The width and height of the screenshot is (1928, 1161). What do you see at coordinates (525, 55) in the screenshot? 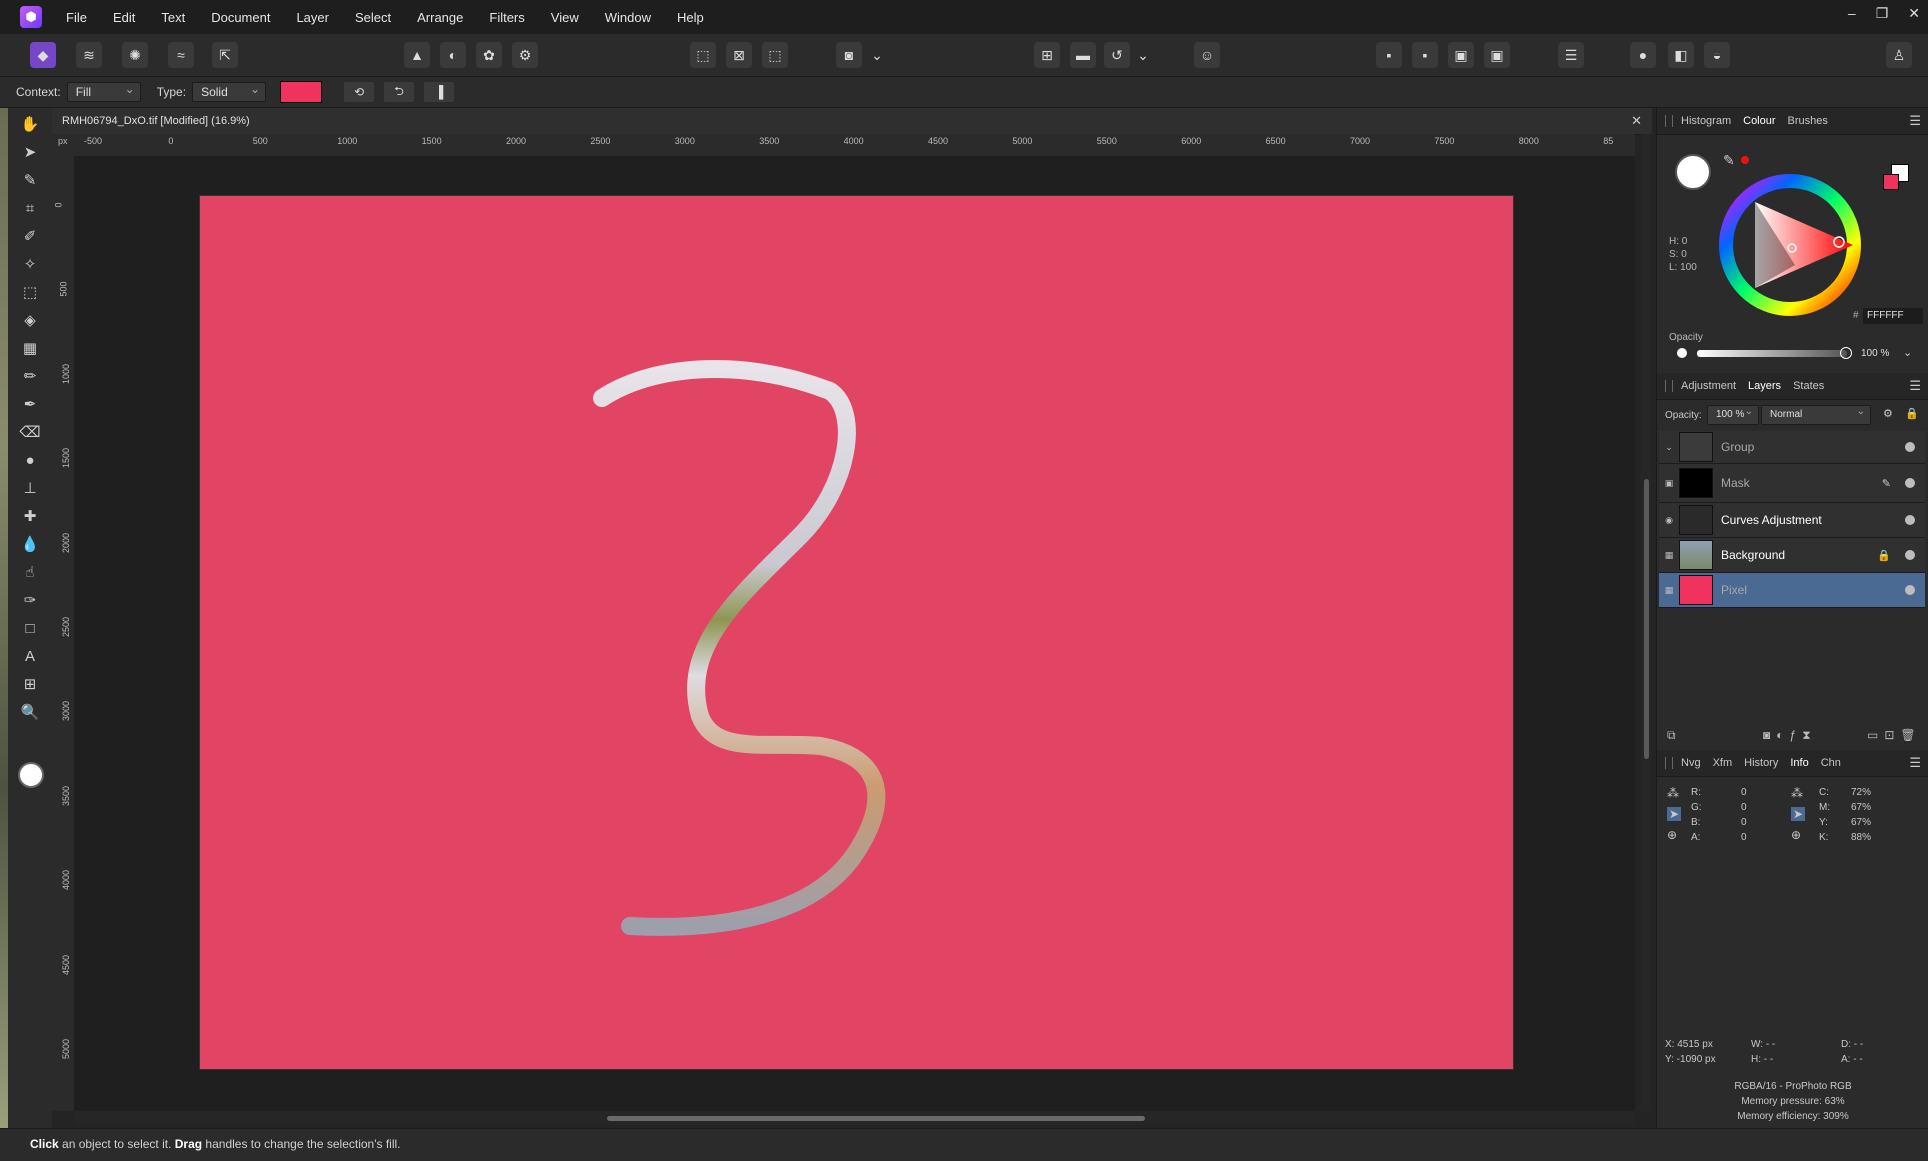
I see `auto-white-balance-icon: ⚙` at bounding box center [525, 55].